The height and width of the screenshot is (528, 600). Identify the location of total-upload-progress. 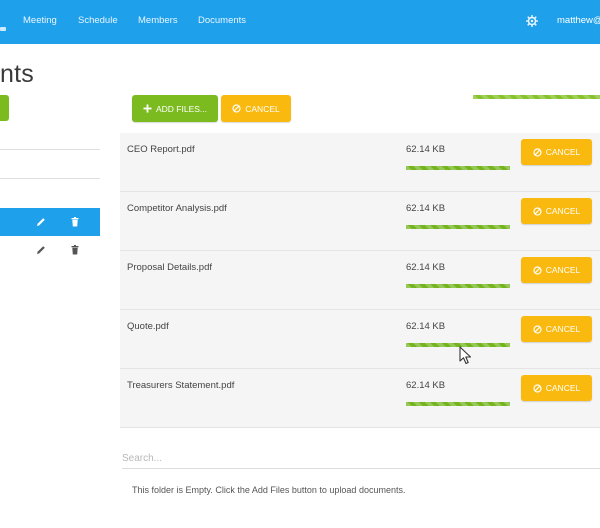
(536, 97).